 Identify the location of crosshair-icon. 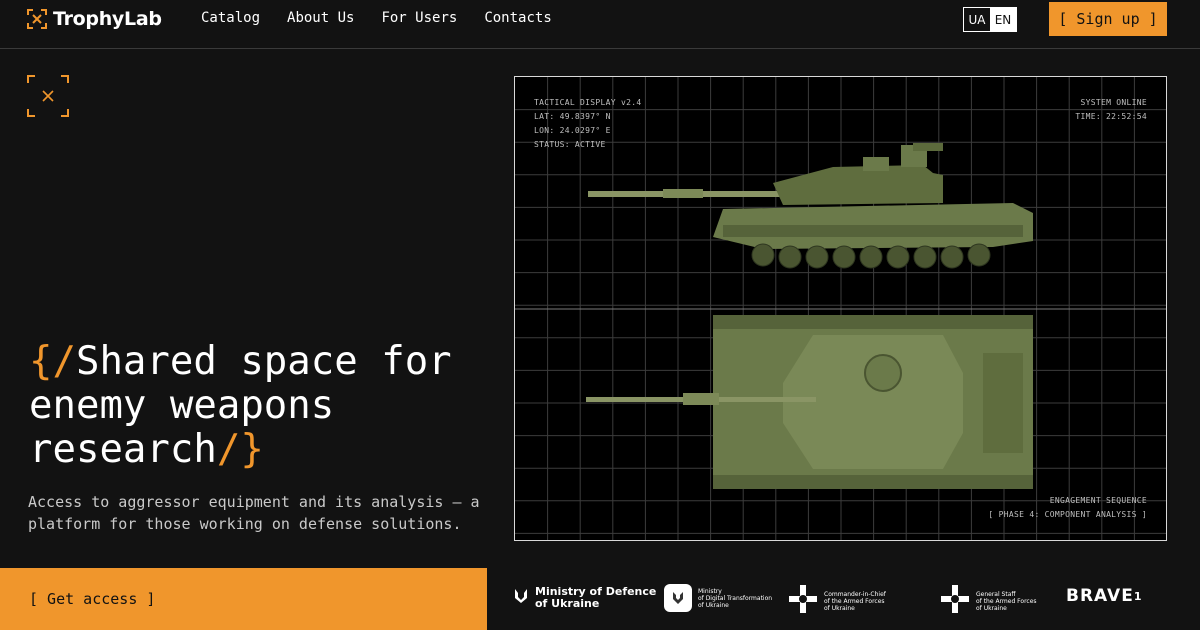
(48, 96).